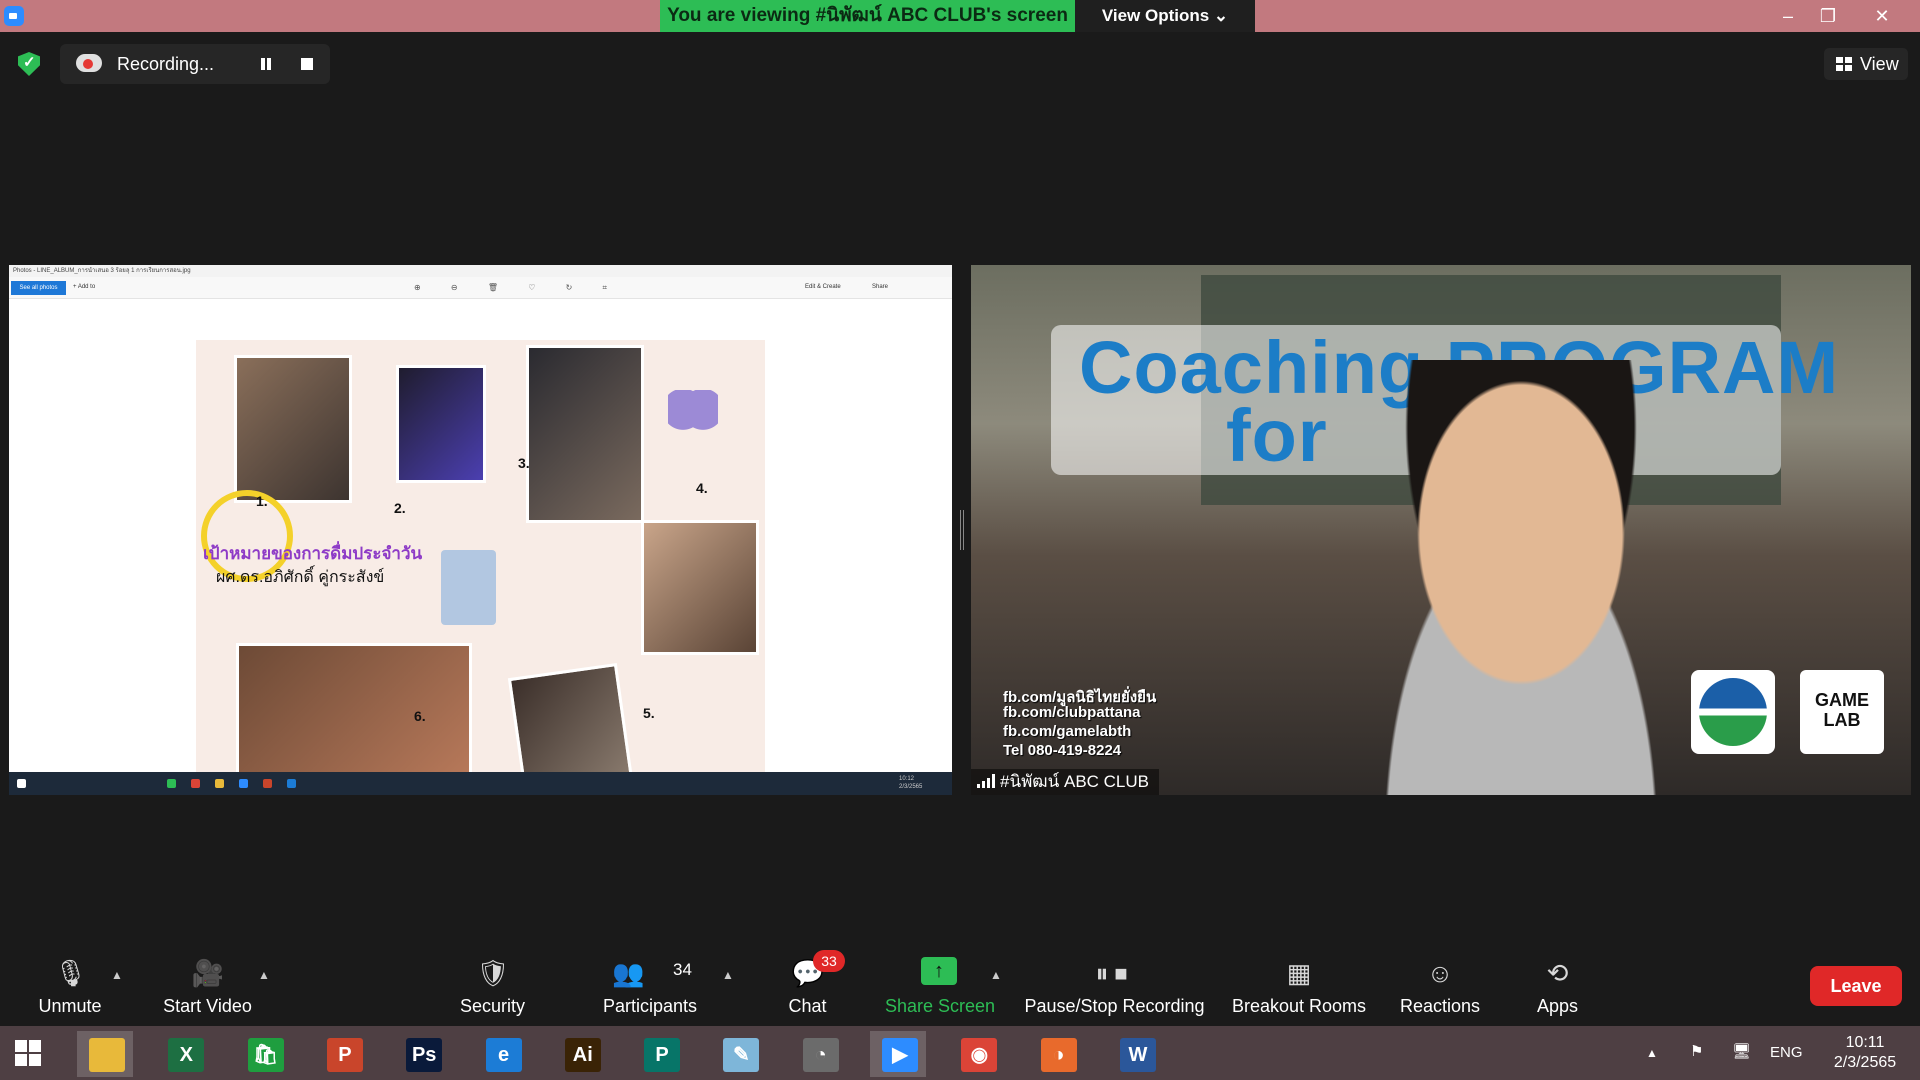  What do you see at coordinates (493, 973) in the screenshot?
I see `shield-icon: 🛡` at bounding box center [493, 973].